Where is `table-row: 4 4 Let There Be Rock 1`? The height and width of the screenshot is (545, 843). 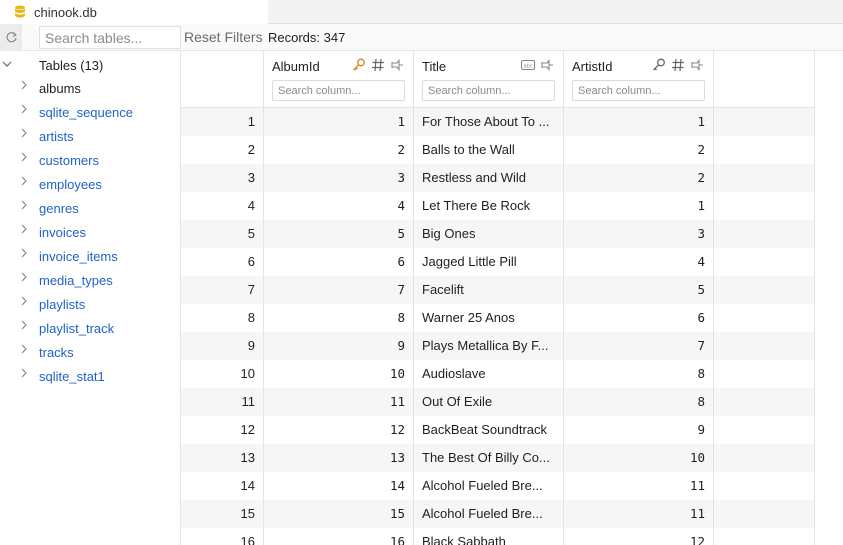
table-row: 4 4 Let There Be Rock 1 is located at coordinates (498, 206).